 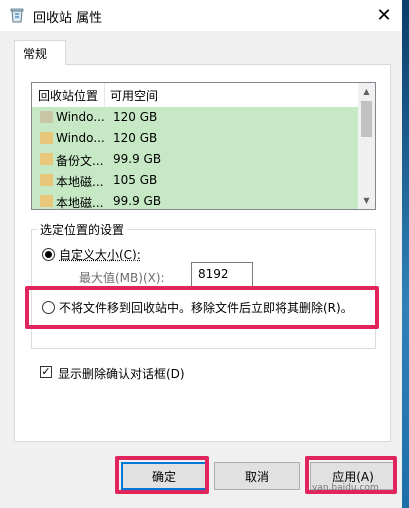 What do you see at coordinates (257, 476) in the screenshot?
I see `cancel-button: 取消` at bounding box center [257, 476].